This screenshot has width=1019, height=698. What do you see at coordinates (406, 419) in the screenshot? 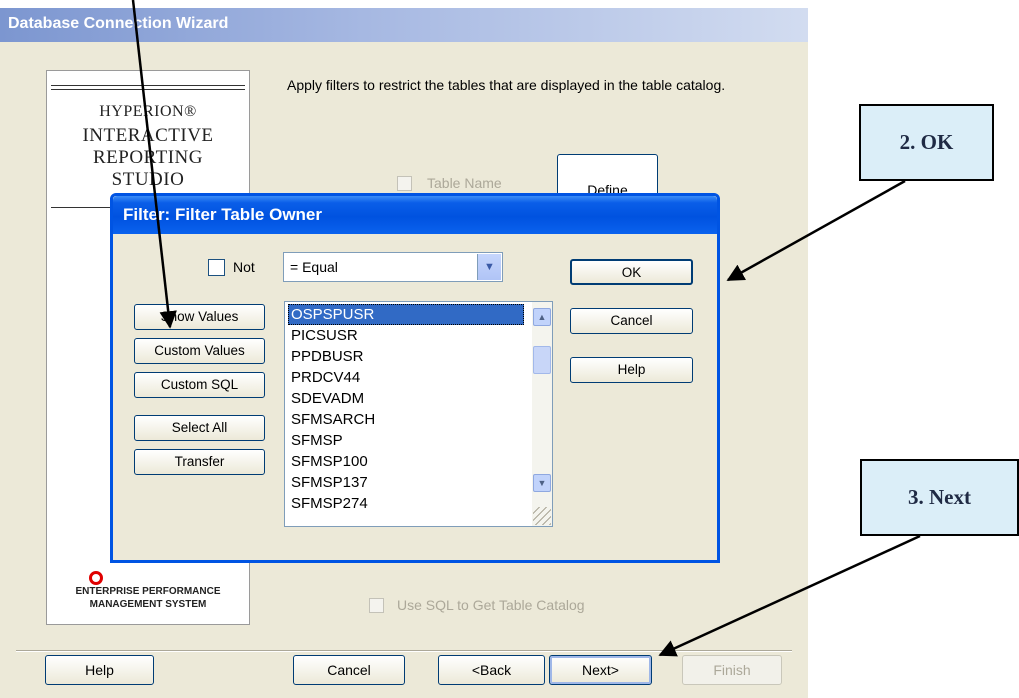
I see `list-item: SFMSARCH` at bounding box center [406, 419].